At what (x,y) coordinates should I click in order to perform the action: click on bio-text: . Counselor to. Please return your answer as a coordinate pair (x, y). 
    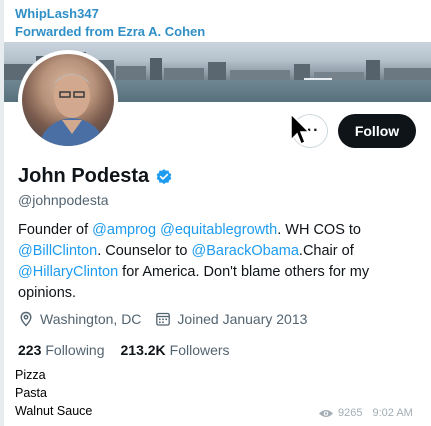
    Looking at the image, I should click on (144, 251).